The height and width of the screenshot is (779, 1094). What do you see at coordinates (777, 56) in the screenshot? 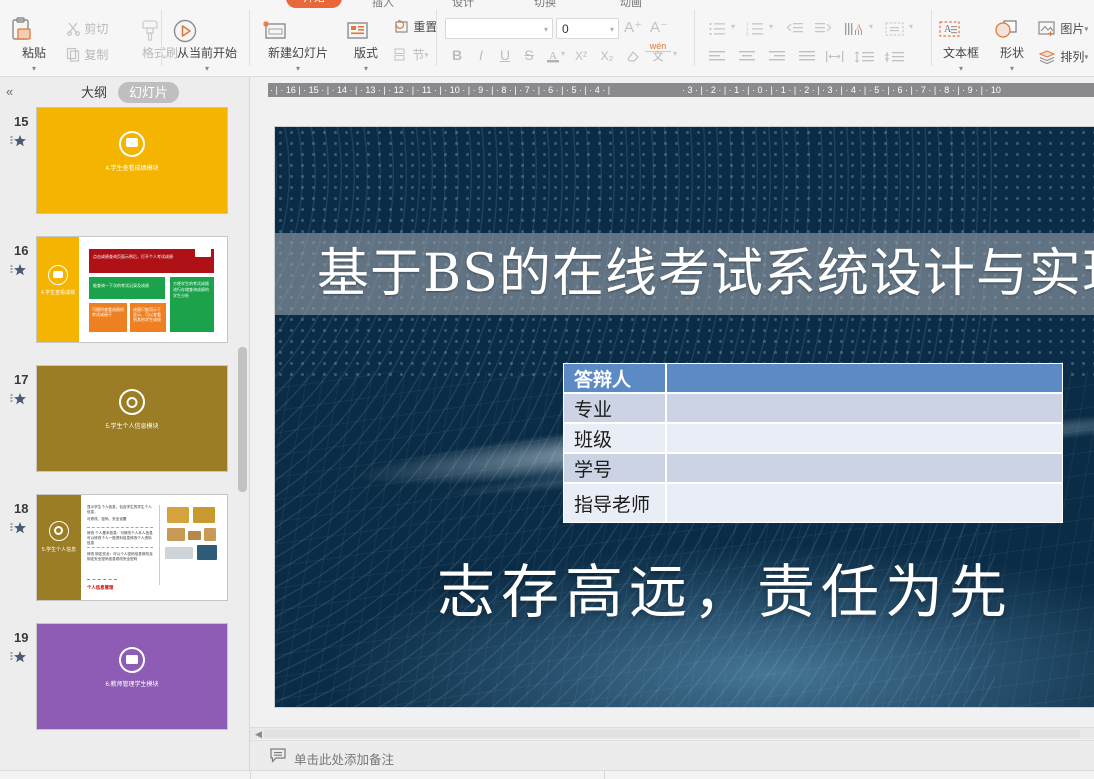
I see `align-right-button` at bounding box center [777, 56].